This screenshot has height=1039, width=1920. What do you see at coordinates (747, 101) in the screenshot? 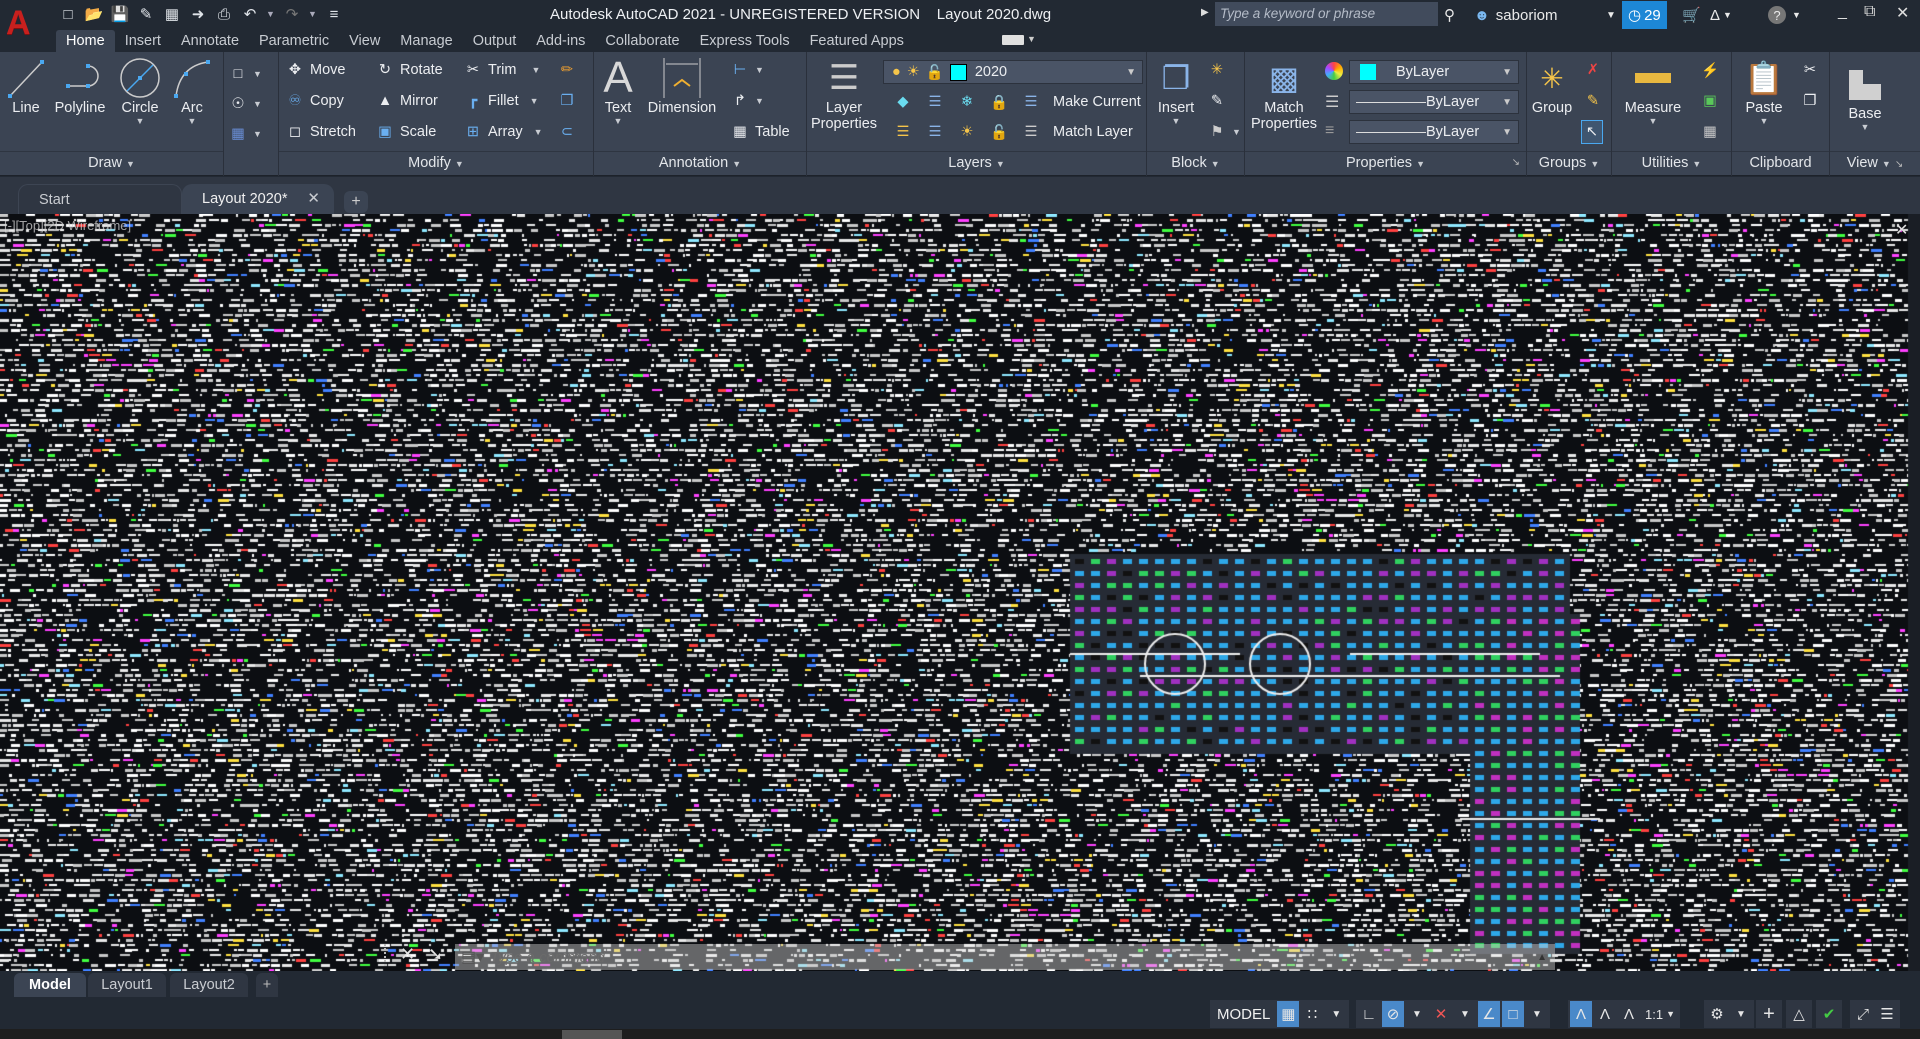
I see `leader-button: ↱ ▼` at bounding box center [747, 101].